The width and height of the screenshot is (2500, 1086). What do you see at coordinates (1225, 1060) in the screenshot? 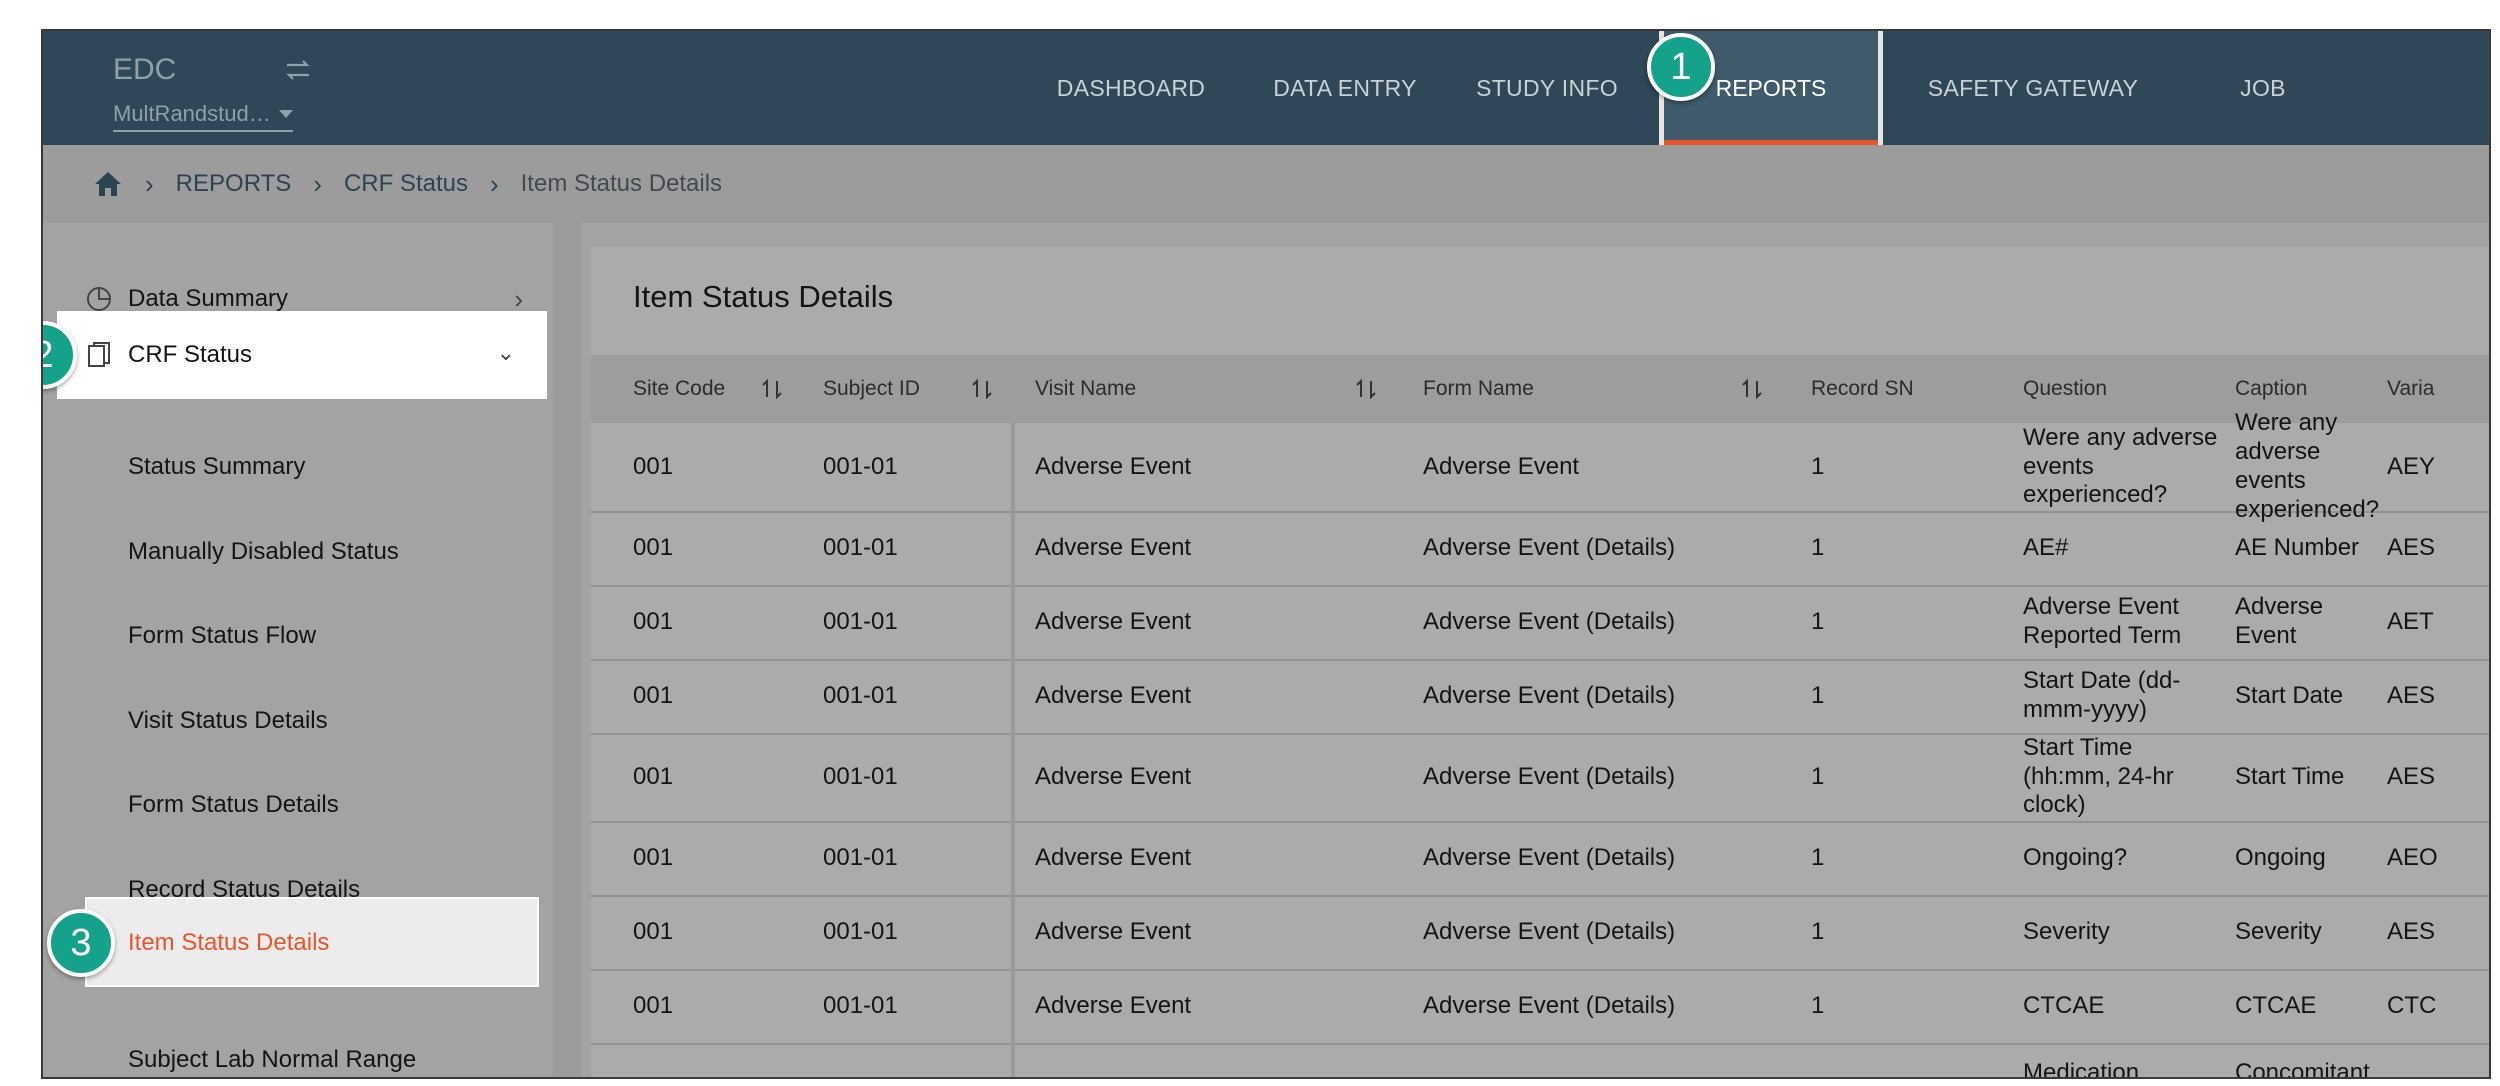
I see `cell-visit-name` at bounding box center [1225, 1060].